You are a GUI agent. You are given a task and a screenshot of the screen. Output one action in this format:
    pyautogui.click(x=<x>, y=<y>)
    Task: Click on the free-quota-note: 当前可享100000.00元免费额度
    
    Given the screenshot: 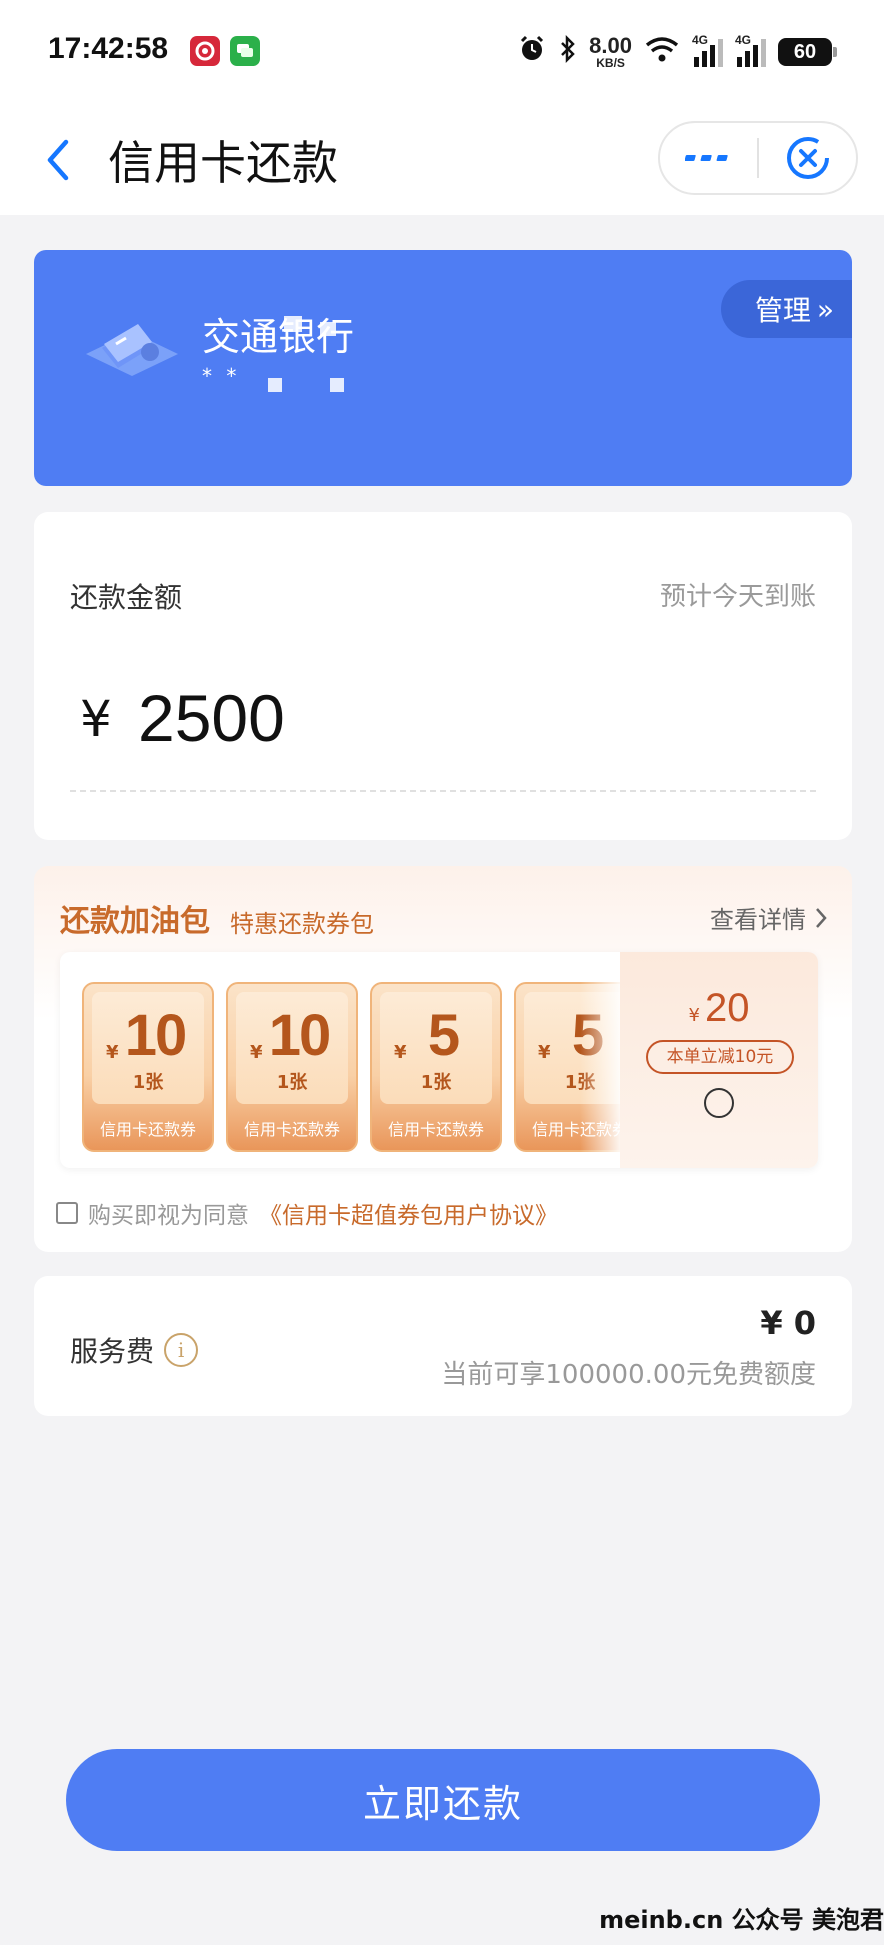 What is the action you would take?
    pyautogui.click(x=628, y=1375)
    